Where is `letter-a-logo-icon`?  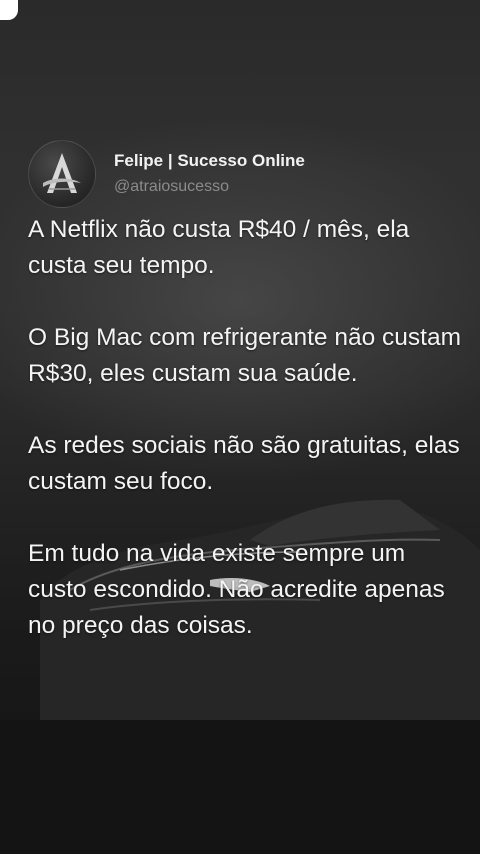
letter-a-logo-icon is located at coordinates (62, 173).